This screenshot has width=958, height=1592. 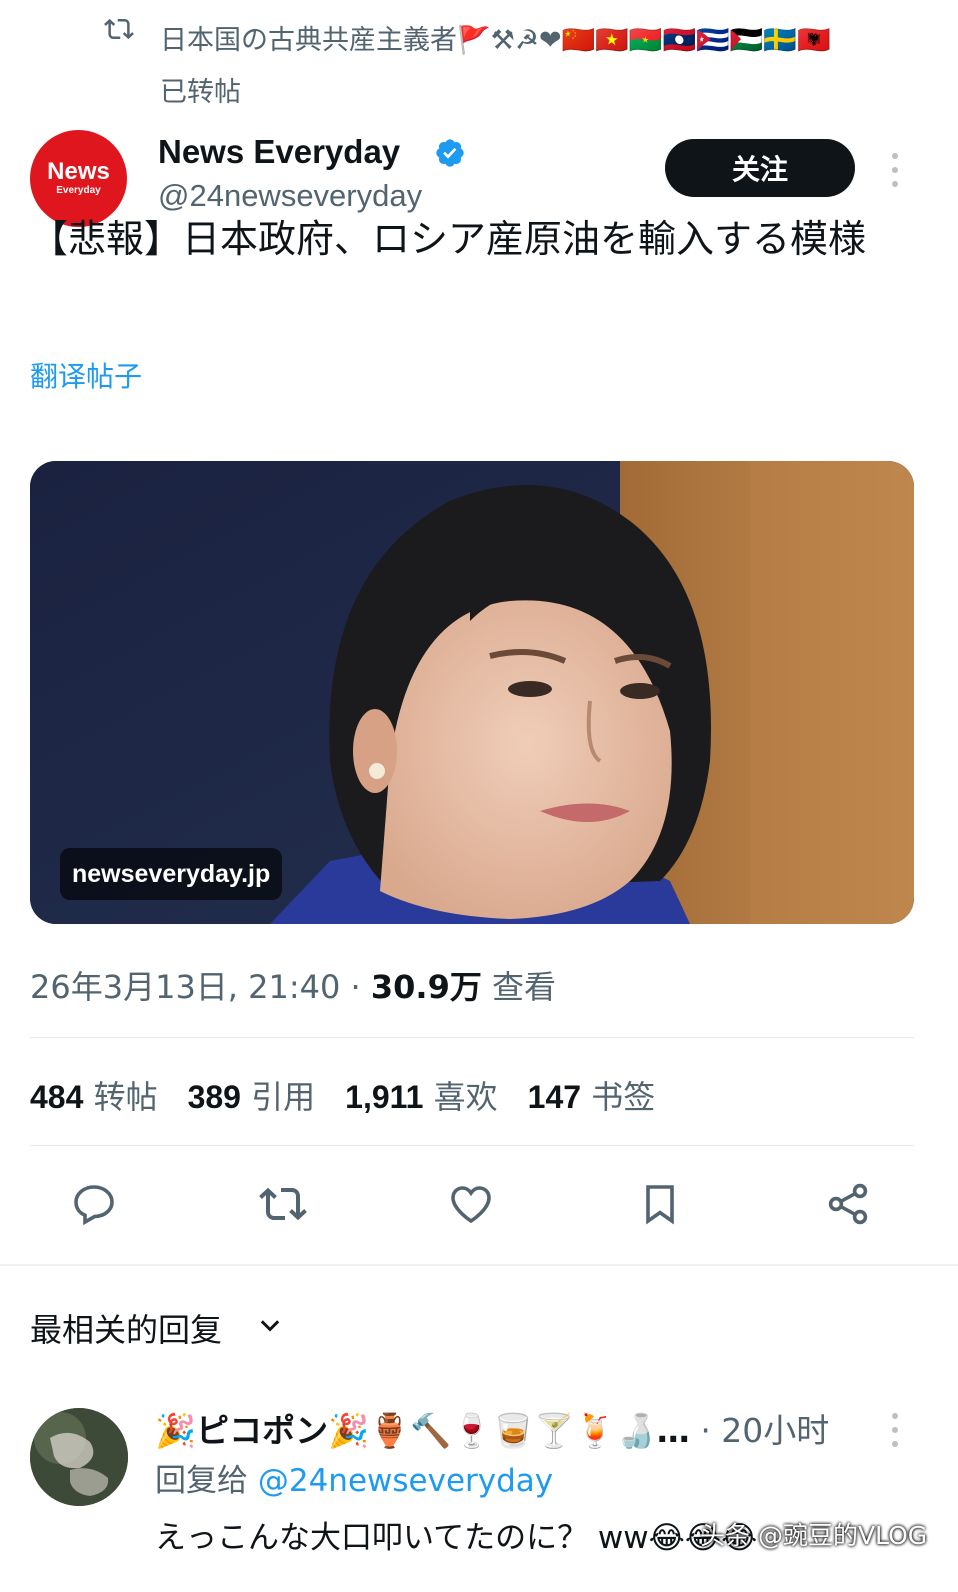 I want to click on quotes-stat: 389 引用, so click(x=252, y=1095).